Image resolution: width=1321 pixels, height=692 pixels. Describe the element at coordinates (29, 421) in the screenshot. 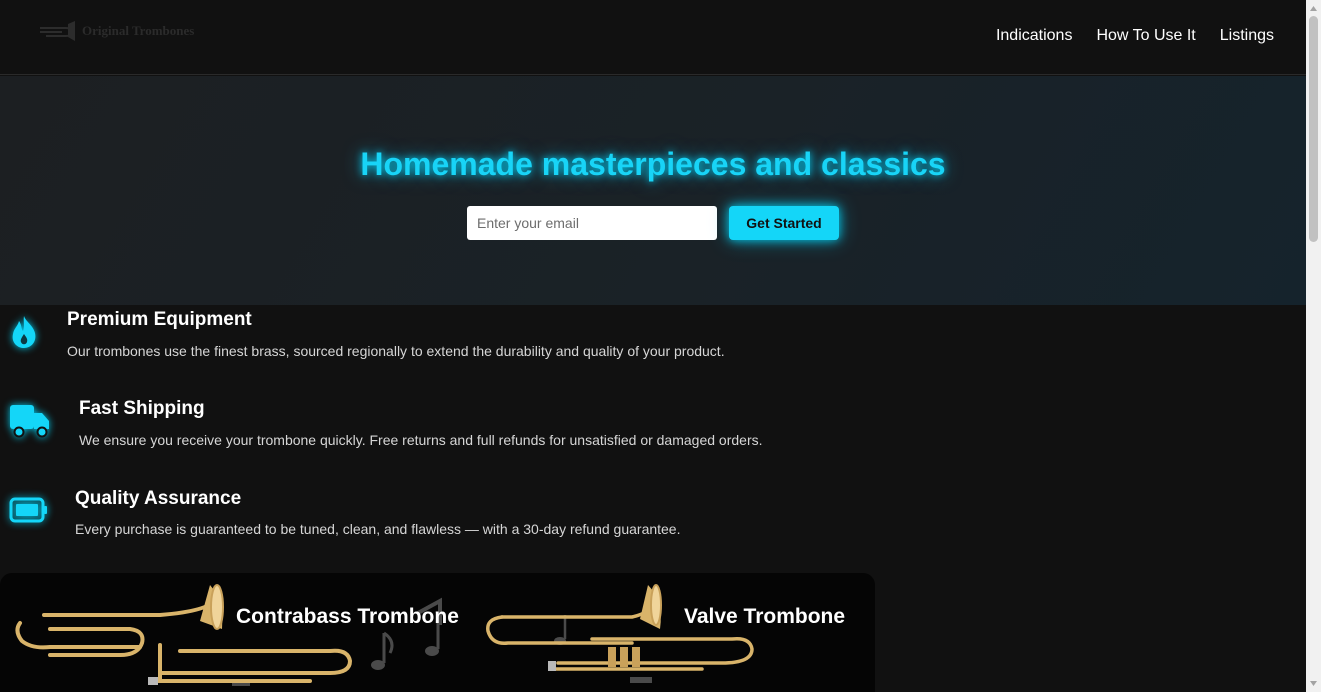

I see `truck-icon` at that location.